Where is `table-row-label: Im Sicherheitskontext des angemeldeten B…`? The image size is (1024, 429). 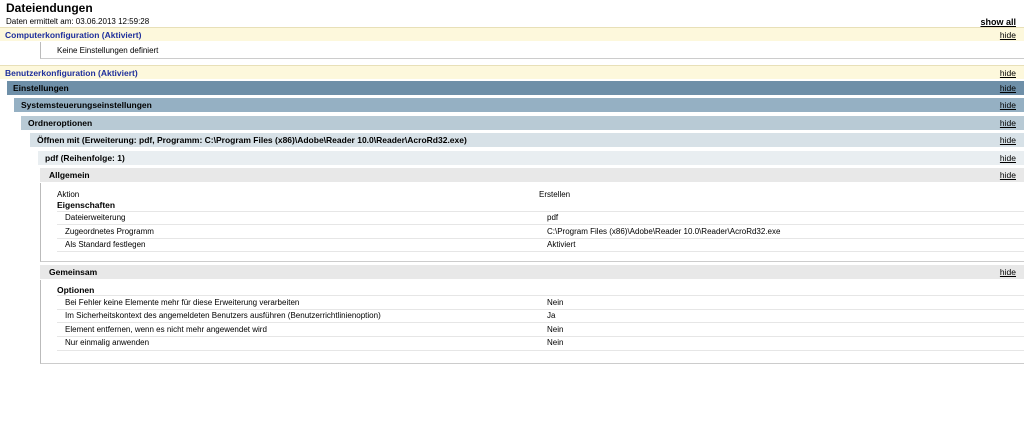 table-row-label: Im Sicherheitskontext des angemeldeten B… is located at coordinates (223, 315).